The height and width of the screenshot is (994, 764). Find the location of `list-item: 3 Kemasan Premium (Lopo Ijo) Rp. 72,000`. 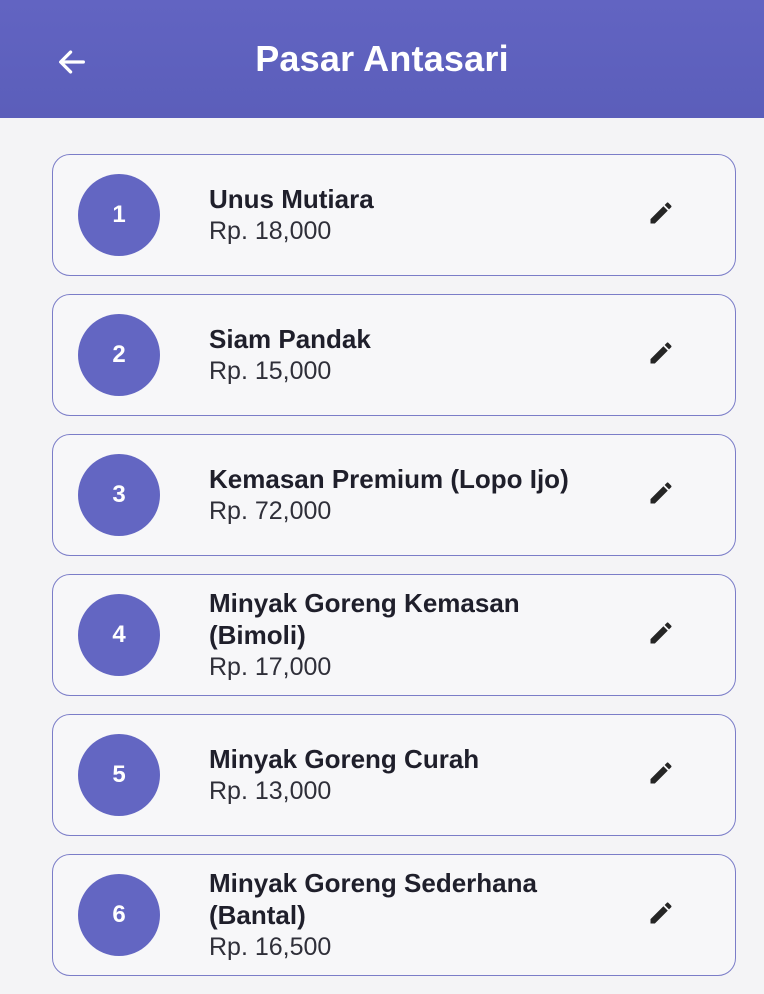

list-item: 3 Kemasan Premium (Lopo Ijo) Rp. 72,000 is located at coordinates (394, 495).